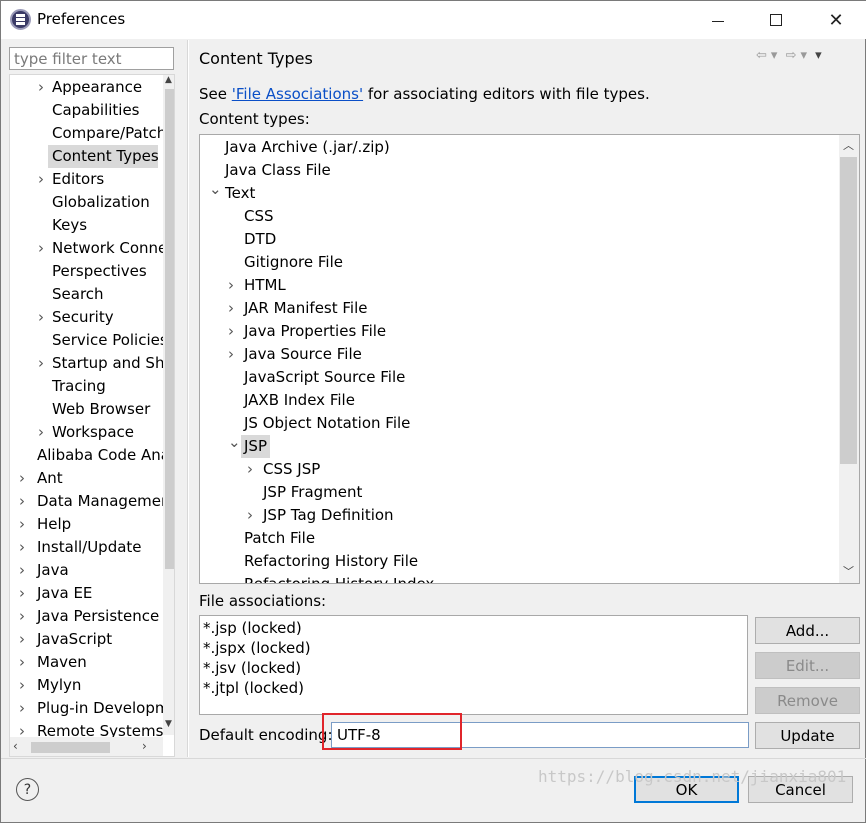  Describe the element at coordinates (328, 515) in the screenshot. I see `content-type-item: JSP Tag Definition` at that location.